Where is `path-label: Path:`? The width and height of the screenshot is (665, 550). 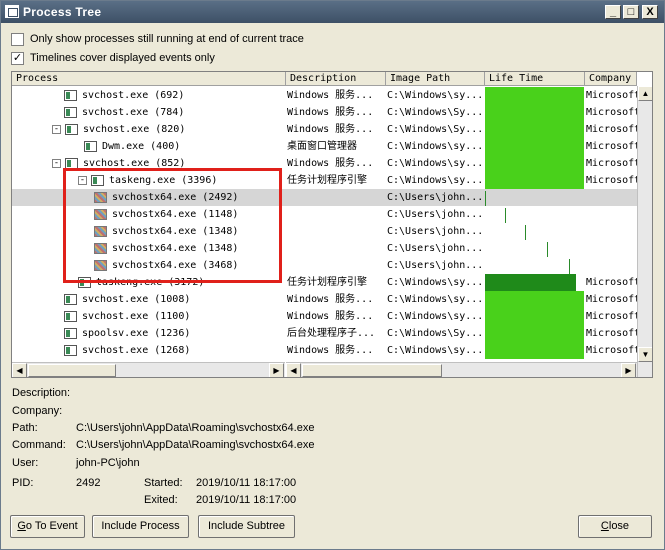
path-label: Path: is located at coordinates (25, 428).